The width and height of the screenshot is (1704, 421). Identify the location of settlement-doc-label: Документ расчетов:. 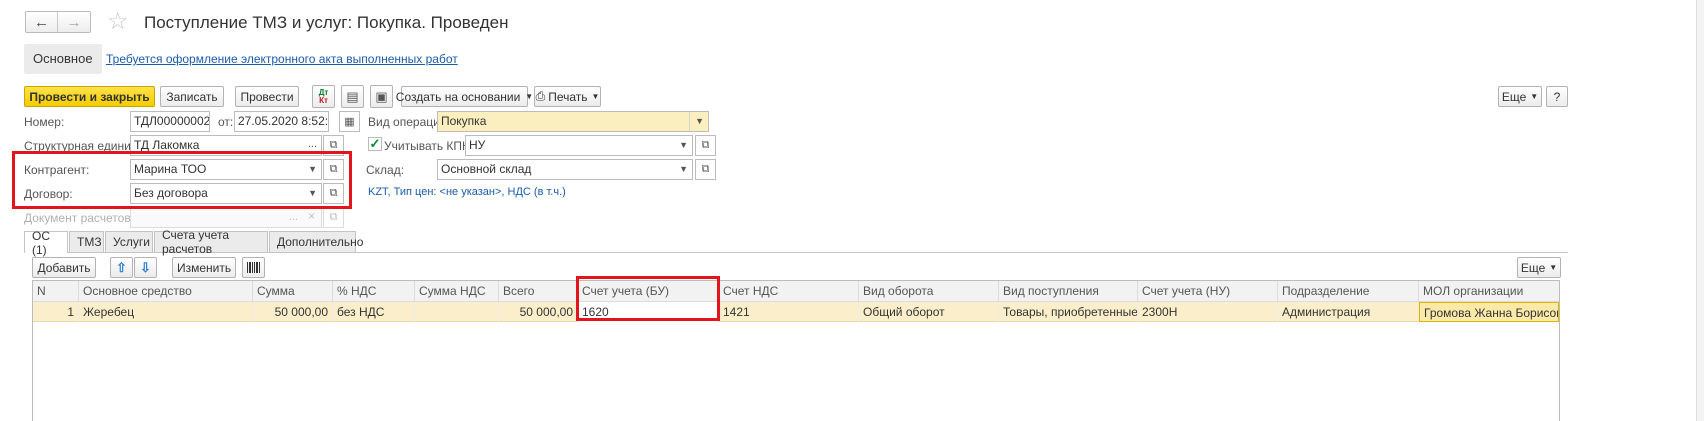
(79, 218).